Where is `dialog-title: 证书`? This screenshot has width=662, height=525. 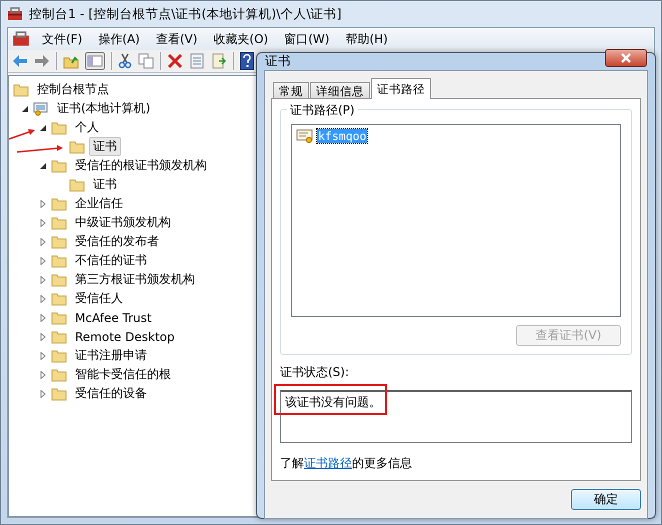
dialog-title: 证书 is located at coordinates (278, 61).